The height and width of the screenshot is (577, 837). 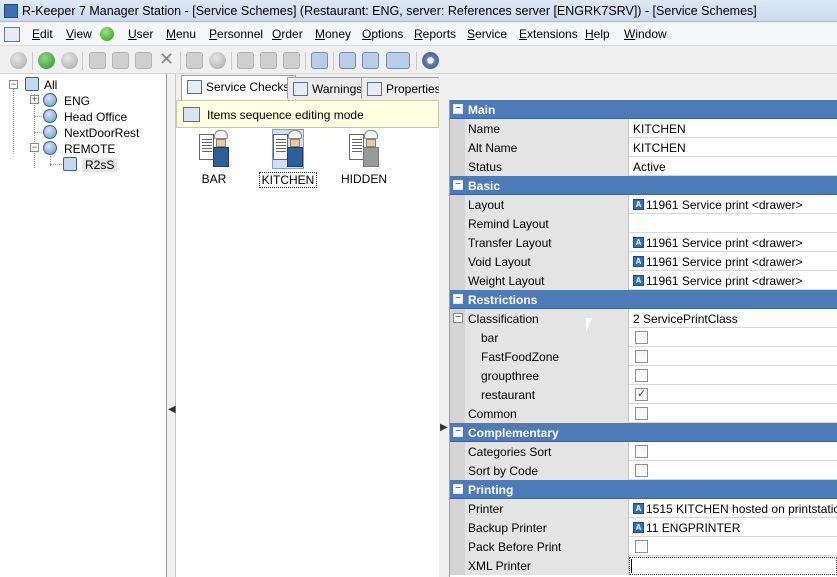 I want to click on prop-row-common: Common, so click(x=643, y=413).